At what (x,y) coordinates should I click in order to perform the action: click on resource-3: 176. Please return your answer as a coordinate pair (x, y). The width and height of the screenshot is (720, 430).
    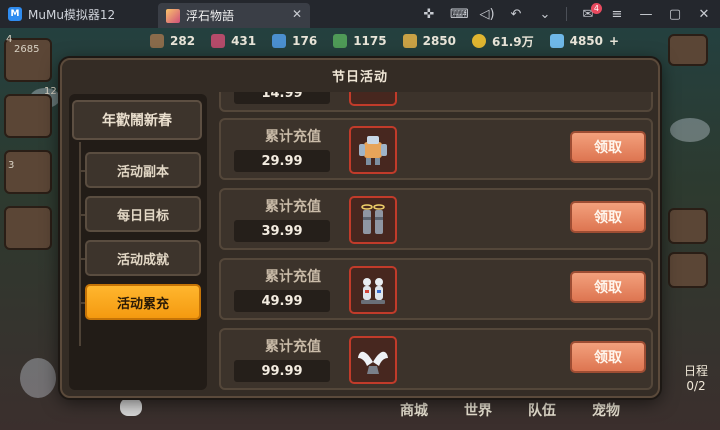
    Looking at the image, I should click on (294, 41).